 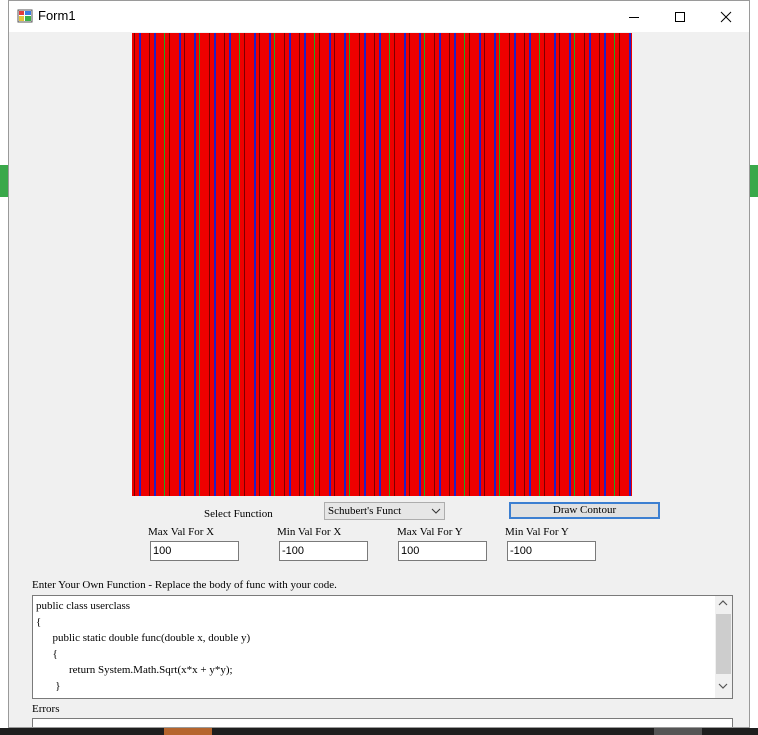 I want to click on draw-contour-button: Draw Contour, so click(x=584, y=510).